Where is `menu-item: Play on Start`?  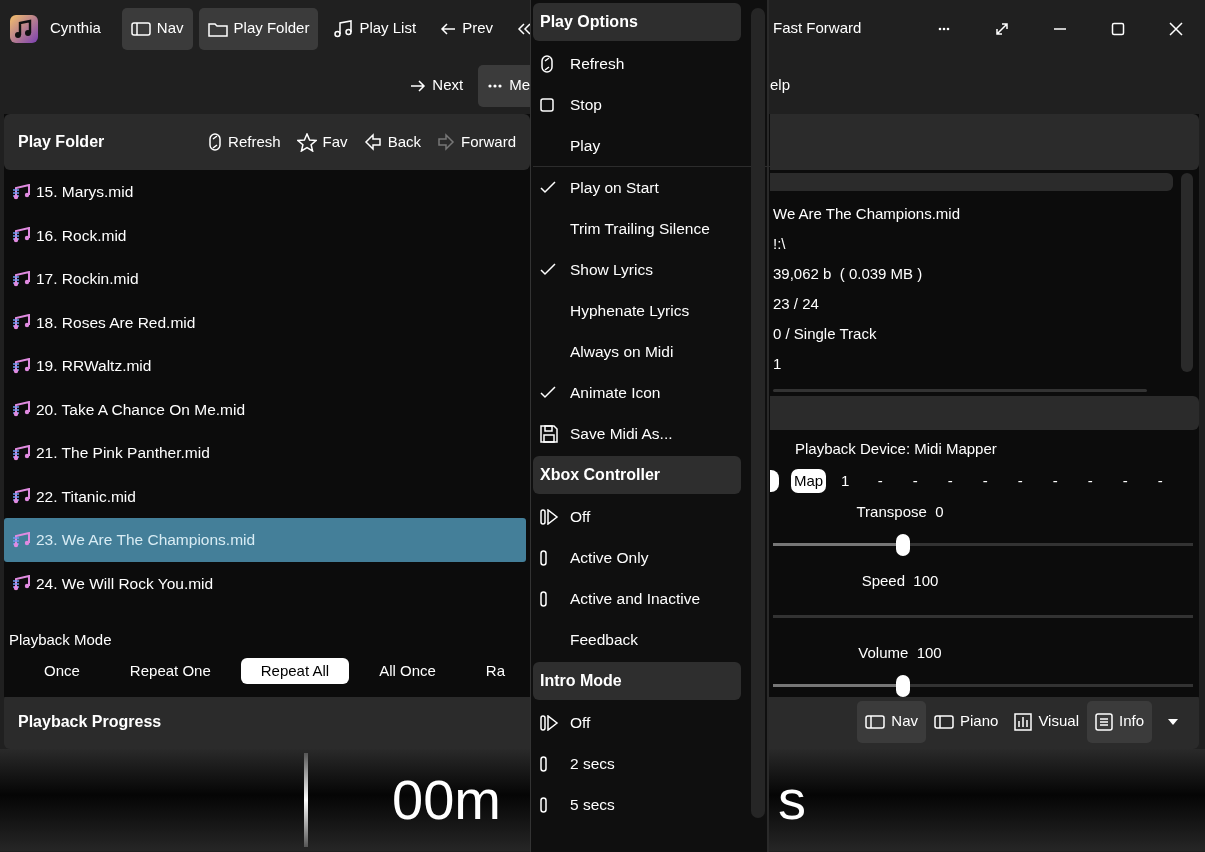 menu-item: Play on Start is located at coordinates (637, 187).